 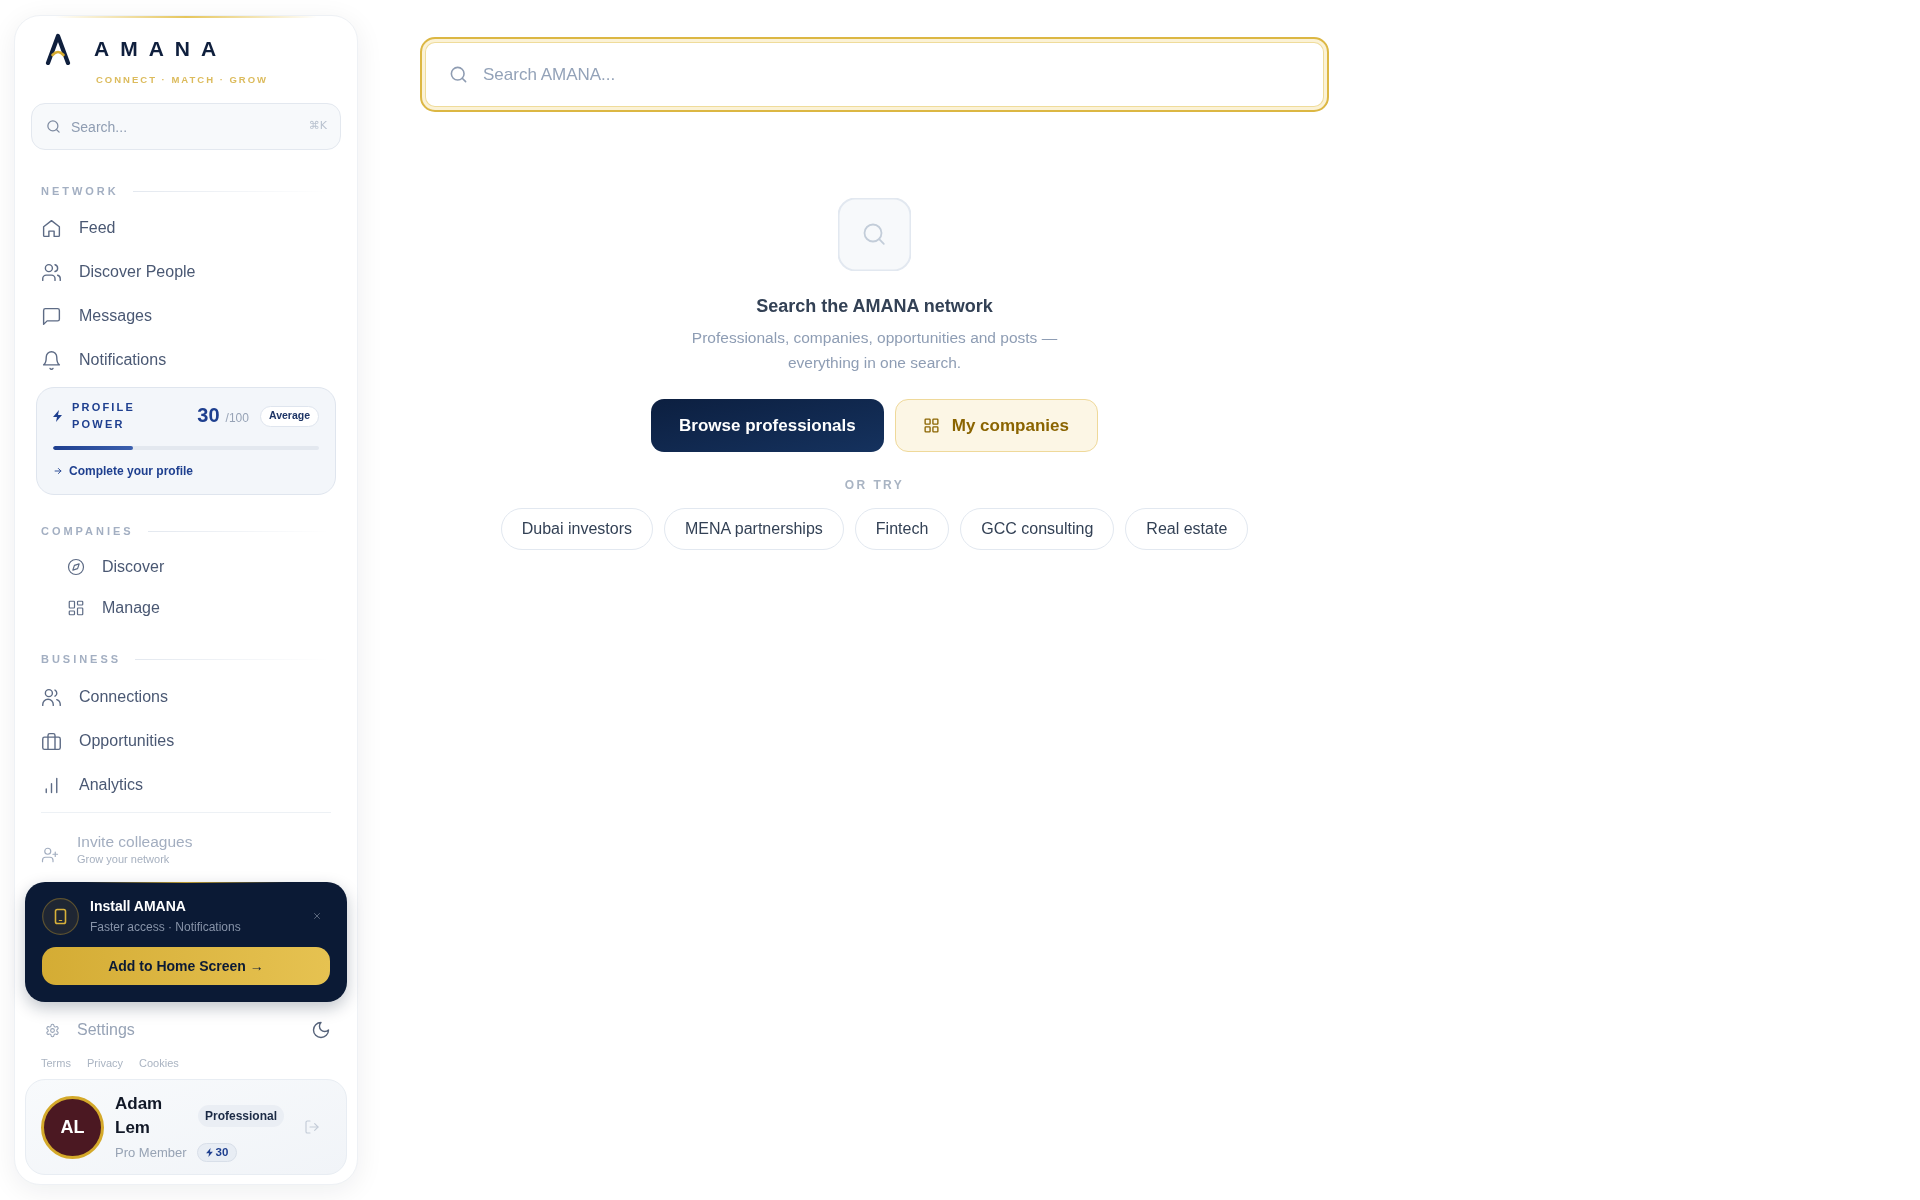 What do you see at coordinates (241, 1116) in the screenshot?
I see `plan-badge: Professional` at bounding box center [241, 1116].